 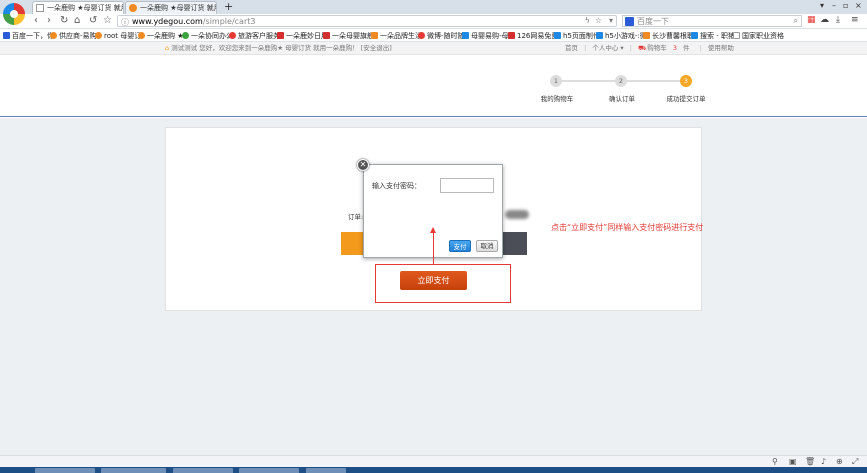 I want to click on site-favicon-icon, so click(x=133, y=8).